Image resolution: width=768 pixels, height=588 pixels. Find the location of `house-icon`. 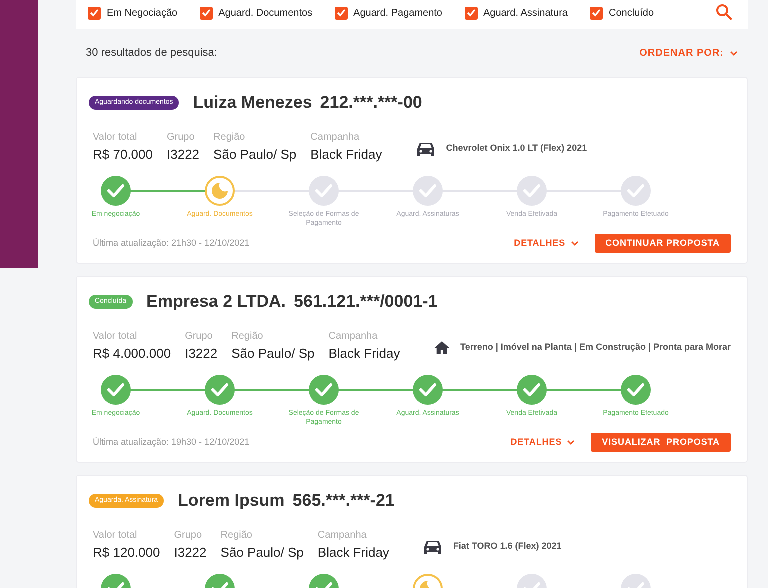

house-icon is located at coordinates (442, 347).